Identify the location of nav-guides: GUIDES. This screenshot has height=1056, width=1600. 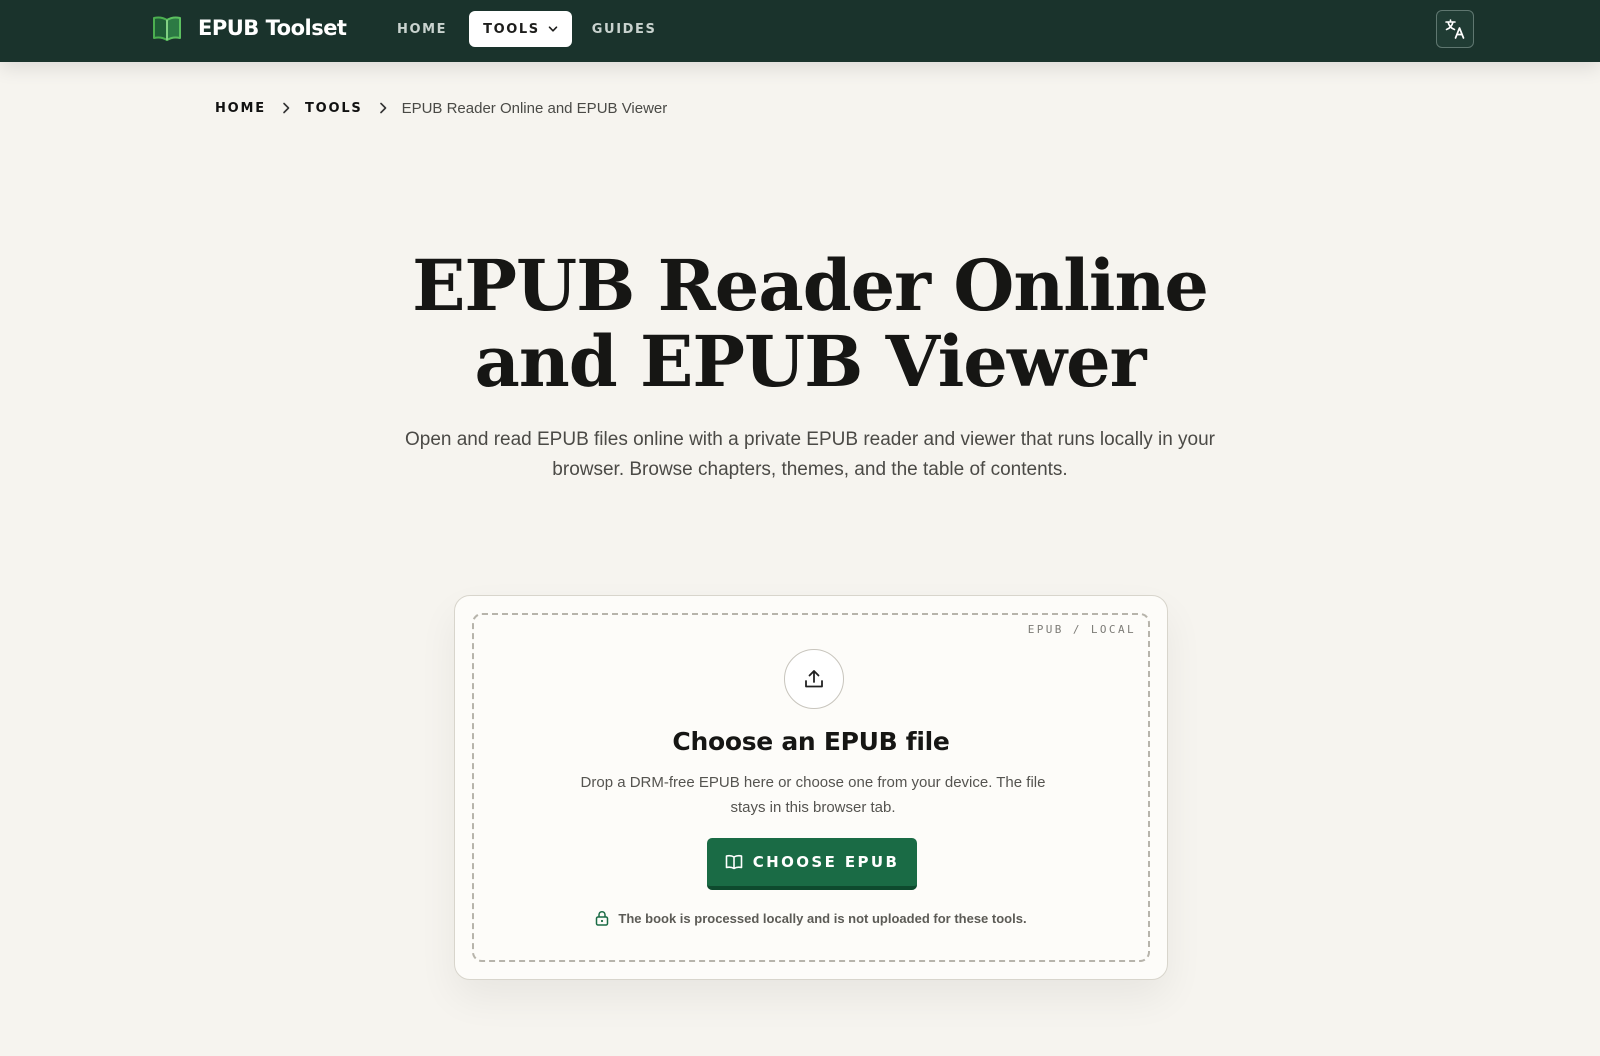
(624, 29).